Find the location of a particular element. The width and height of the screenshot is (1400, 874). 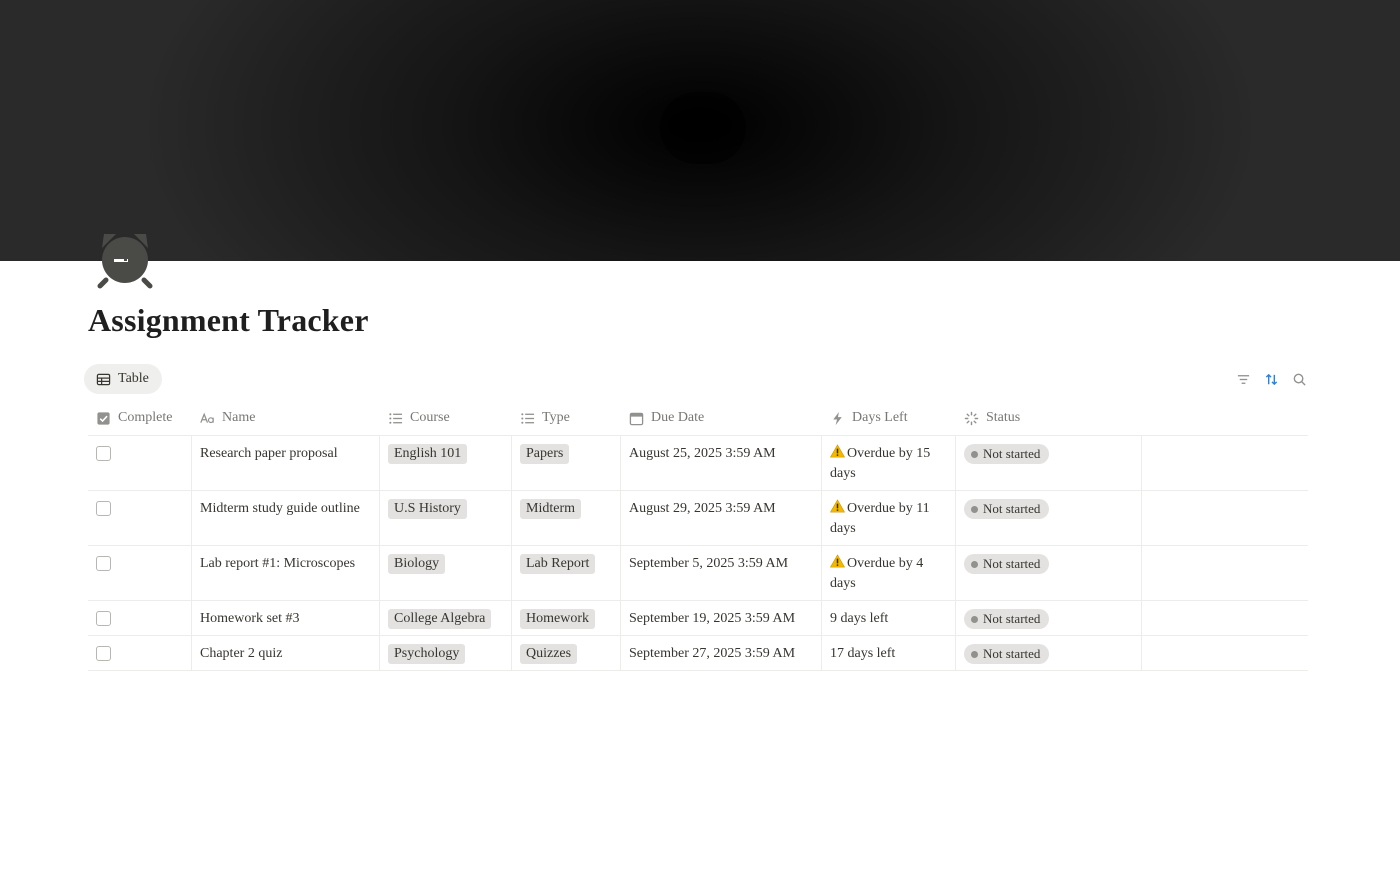

sort-icon is located at coordinates (1271, 379).